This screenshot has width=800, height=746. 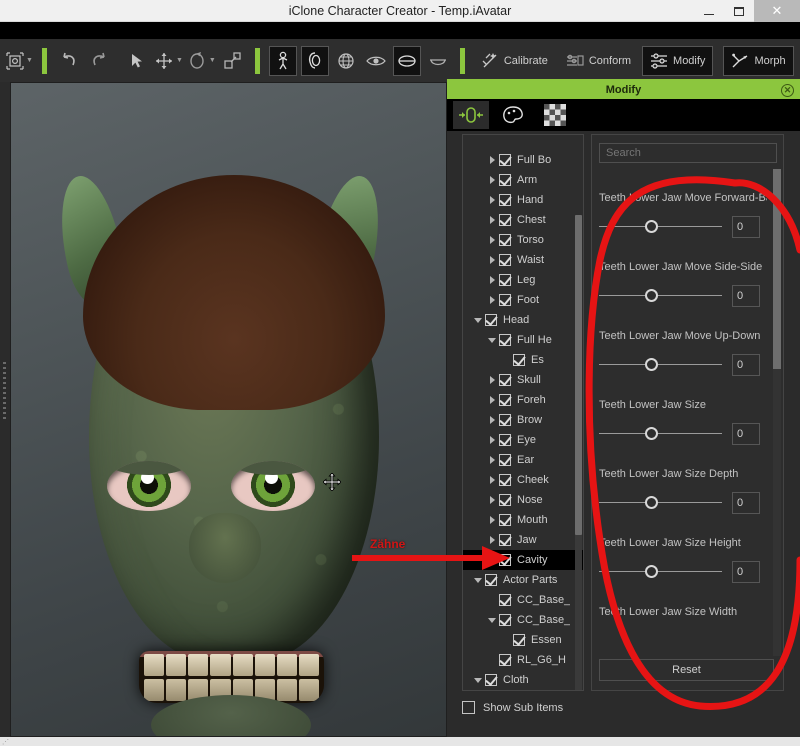 I want to click on tree-item-head: Head, so click(x=523, y=320).